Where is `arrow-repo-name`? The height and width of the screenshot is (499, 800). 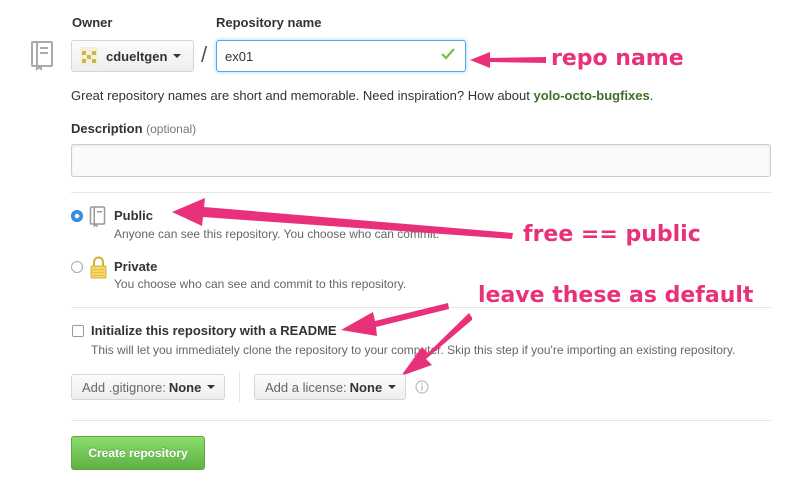 arrow-repo-name is located at coordinates (508, 60).